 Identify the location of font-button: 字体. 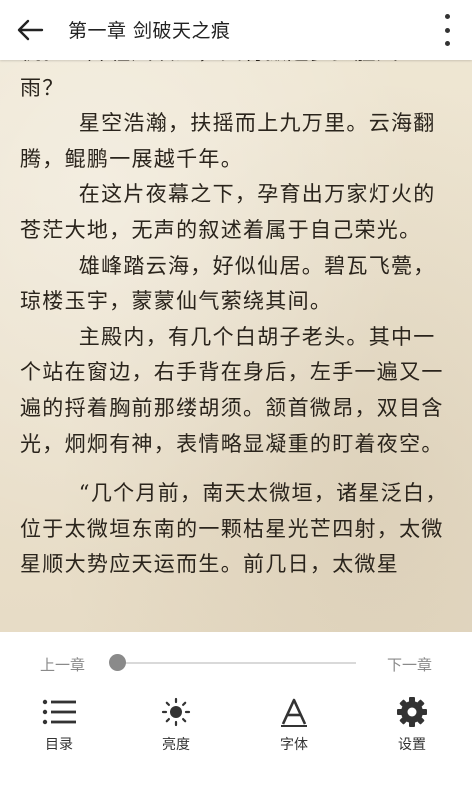
(294, 727).